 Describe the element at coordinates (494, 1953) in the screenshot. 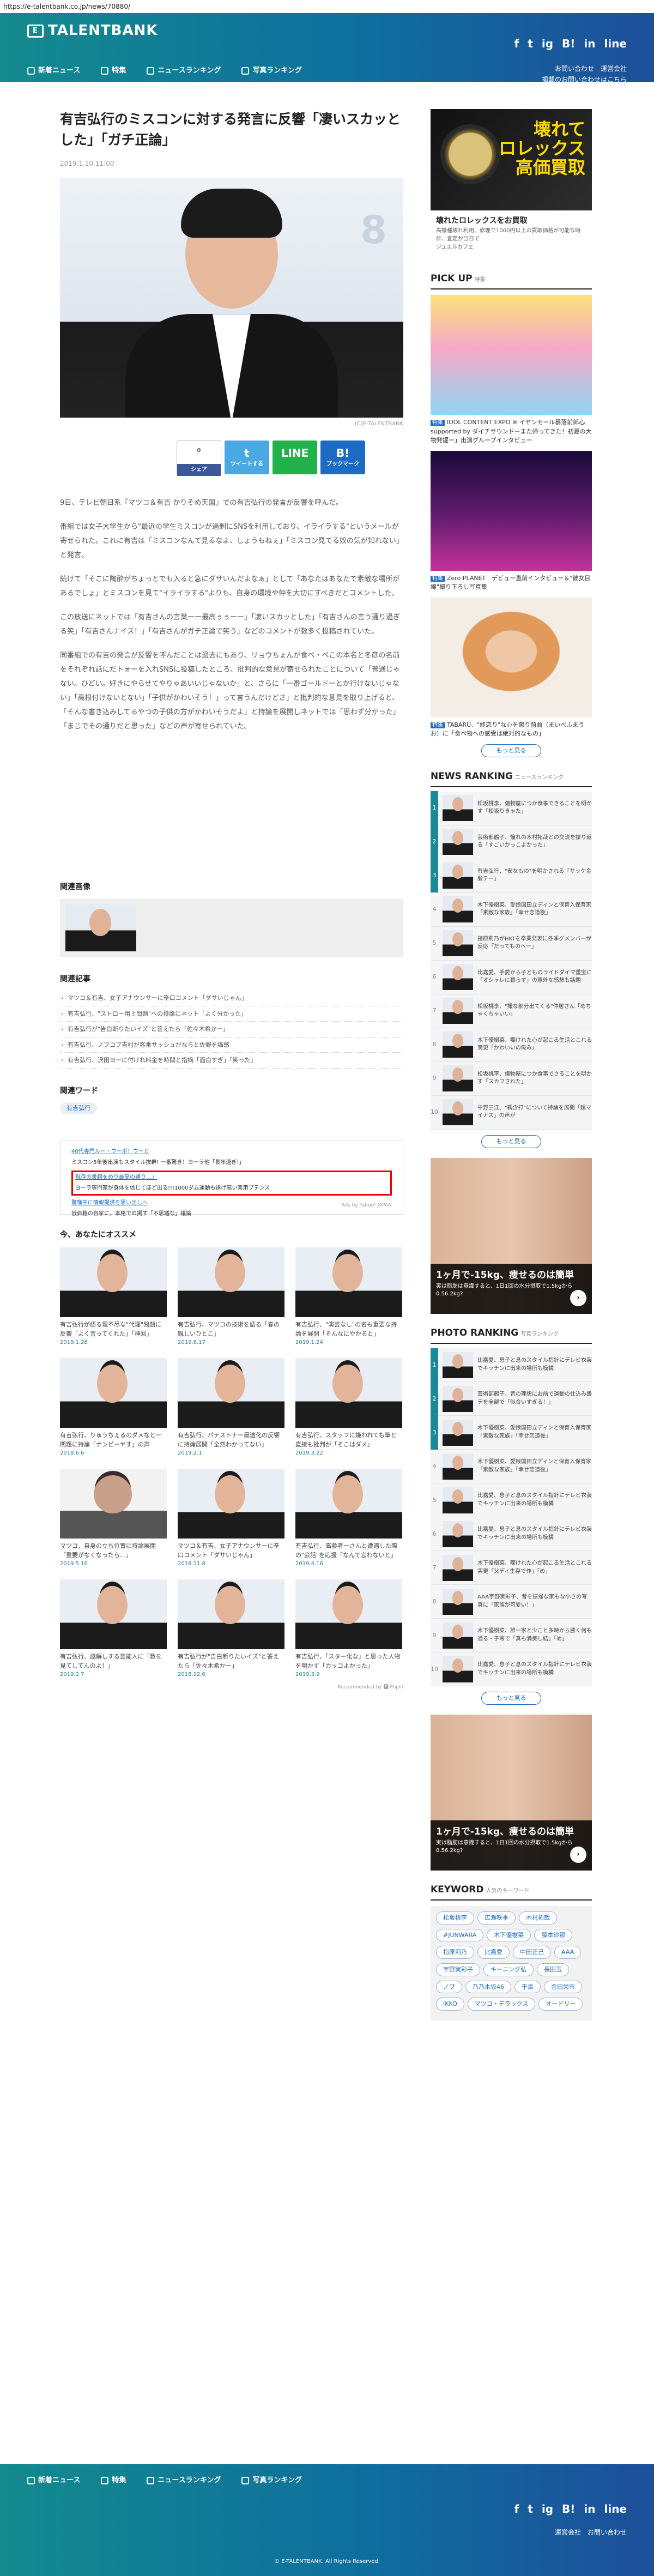

I see `keyword-tag: 比嘉愛` at that location.